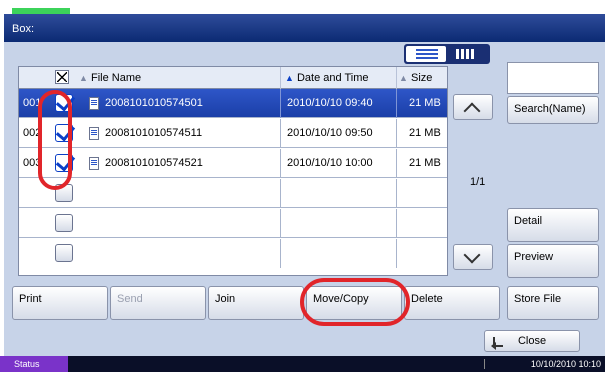 The height and width of the screenshot is (372, 605). Describe the element at coordinates (116, 78) in the screenshot. I see `column-label: File Name` at that location.